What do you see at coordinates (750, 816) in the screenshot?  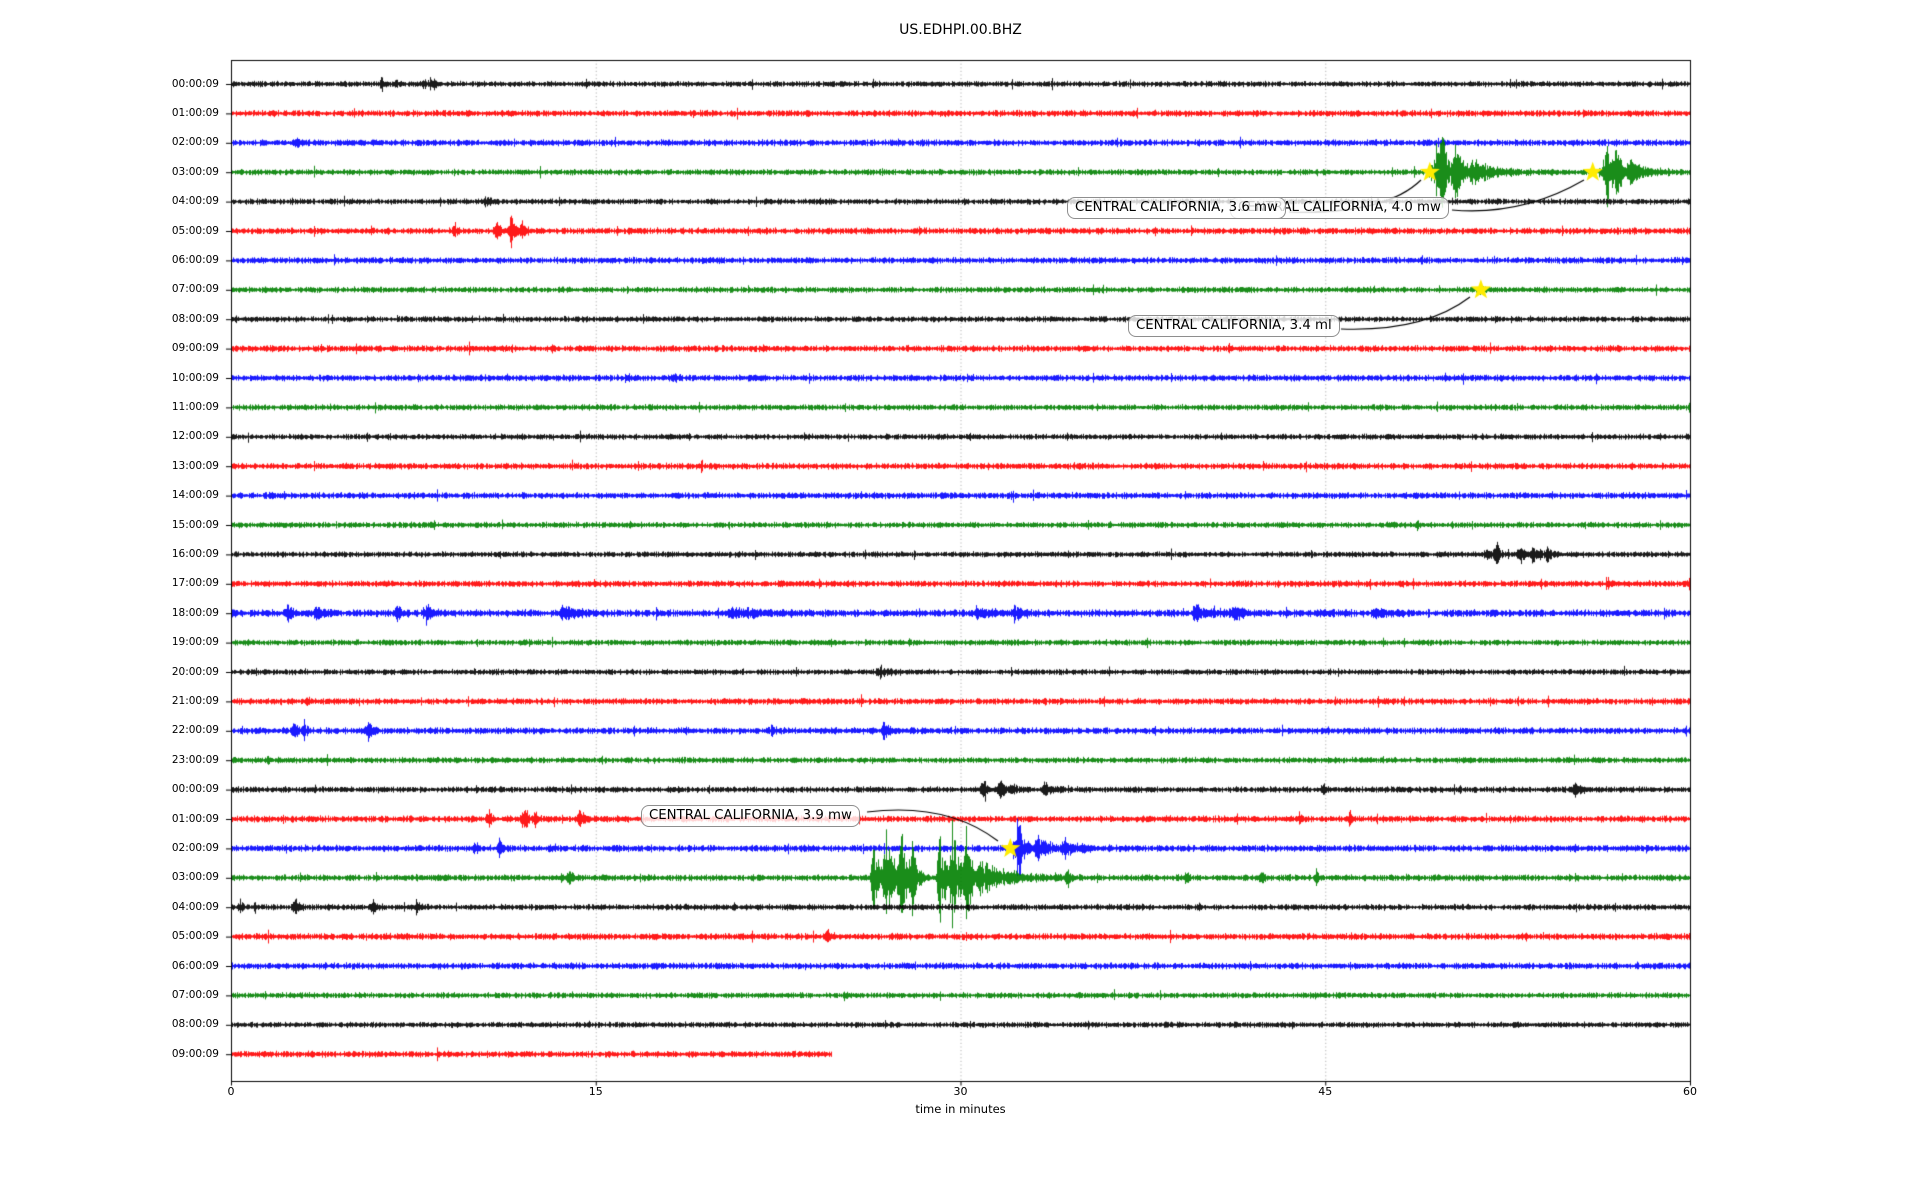 I see `event-annotation: CENTRAL CALIFORNIA, 3.9 mw` at bounding box center [750, 816].